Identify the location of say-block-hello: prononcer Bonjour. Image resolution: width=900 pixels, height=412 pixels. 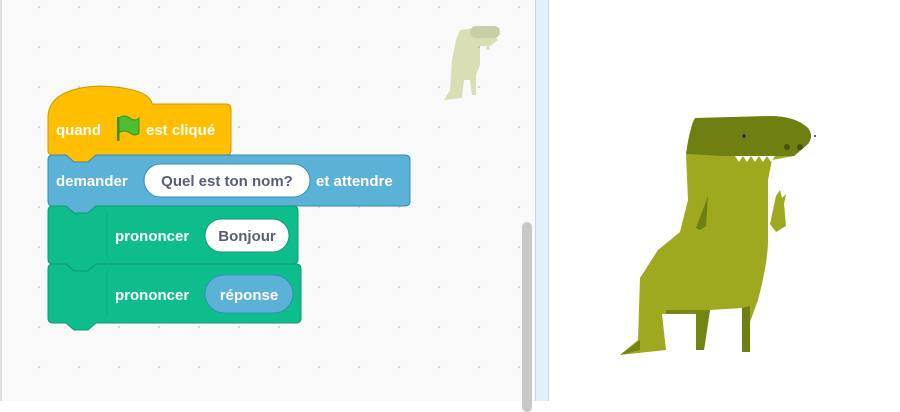
(173, 238).